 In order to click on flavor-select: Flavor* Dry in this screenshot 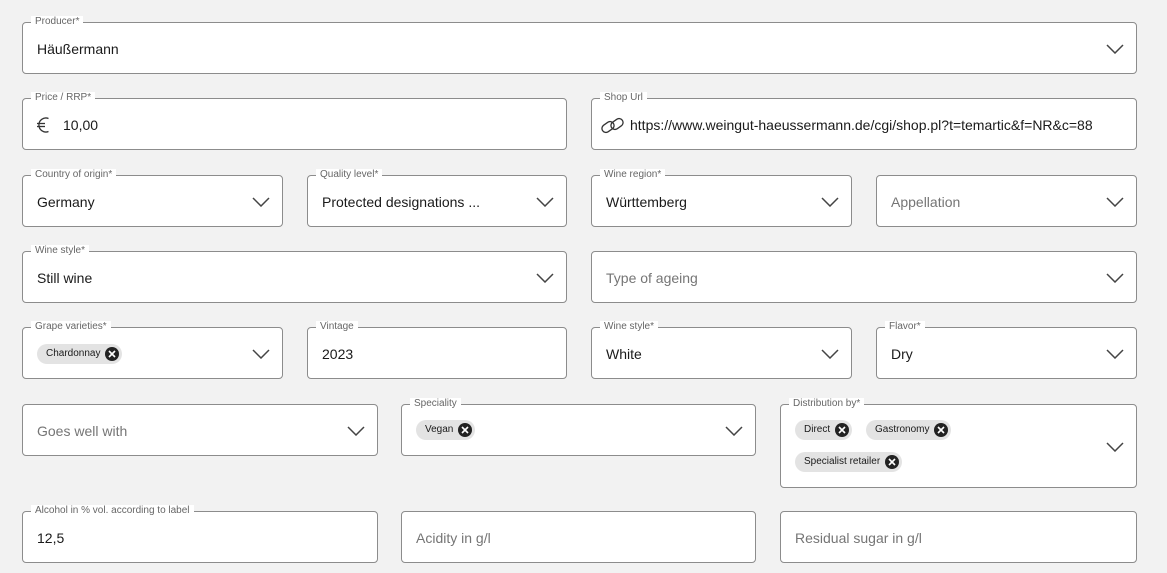, I will do `click(1006, 350)`.